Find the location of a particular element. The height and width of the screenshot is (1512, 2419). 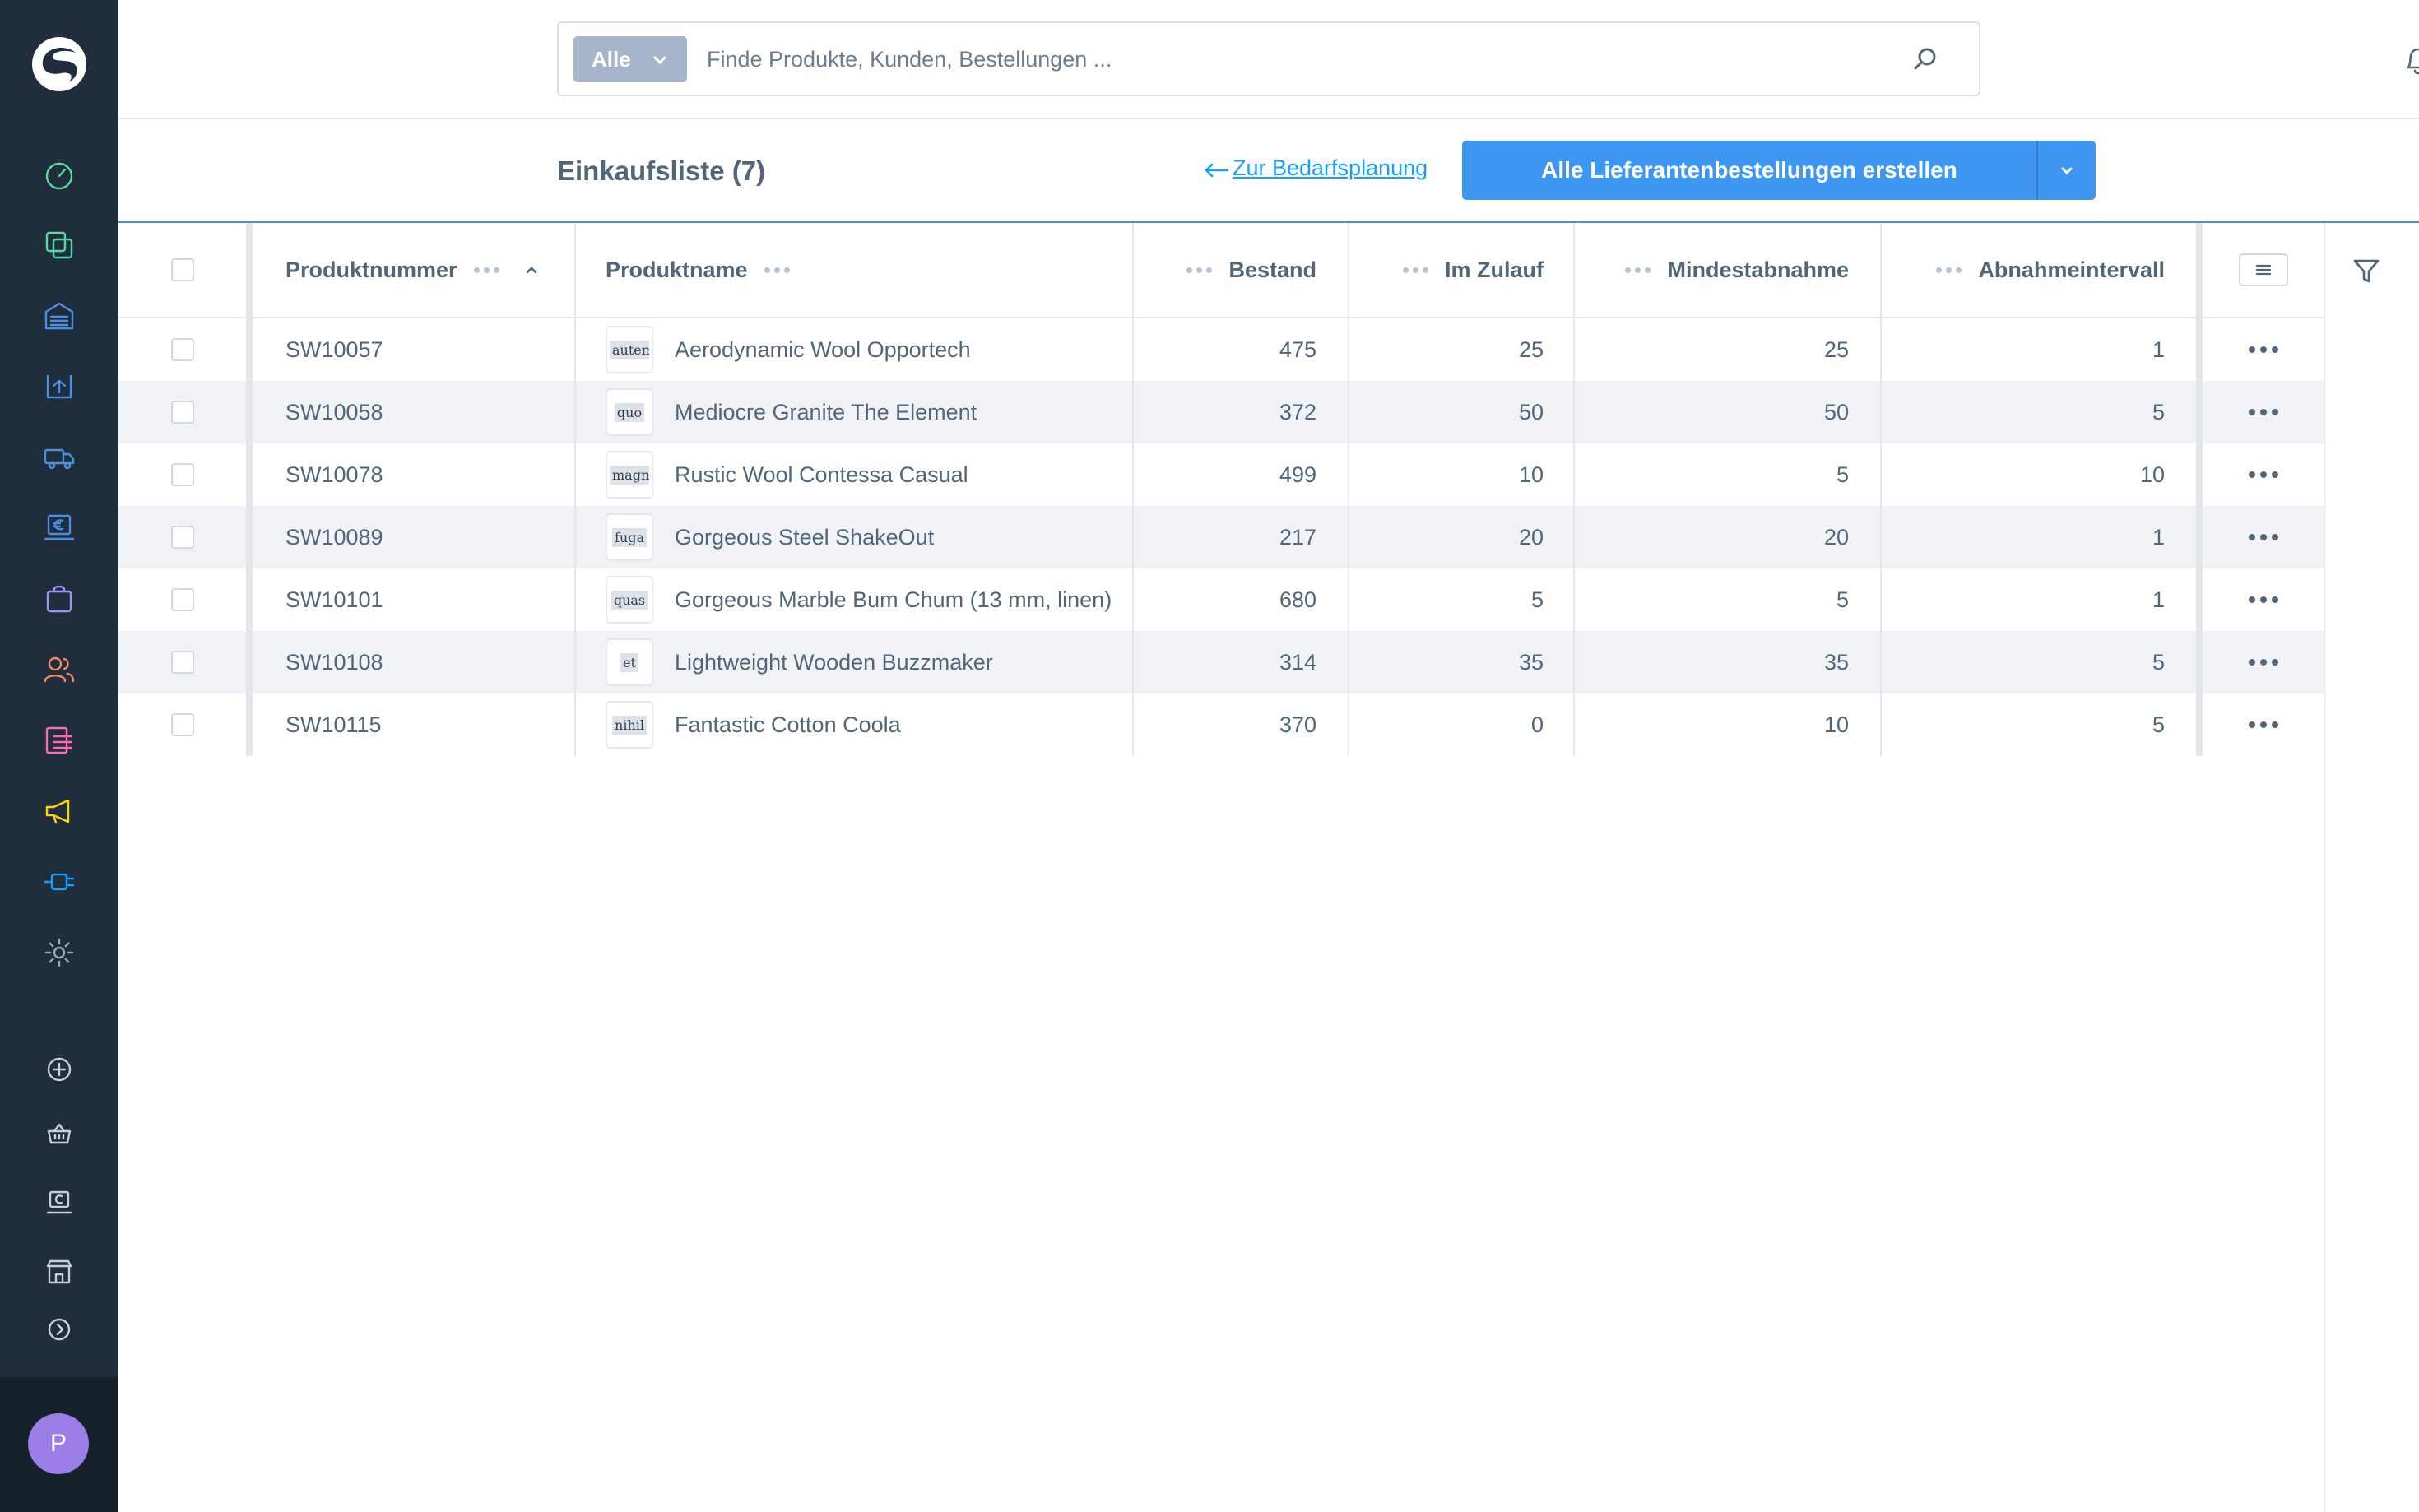

column-header-minimum-purchase: Mindestabnahme is located at coordinates (1727, 270).